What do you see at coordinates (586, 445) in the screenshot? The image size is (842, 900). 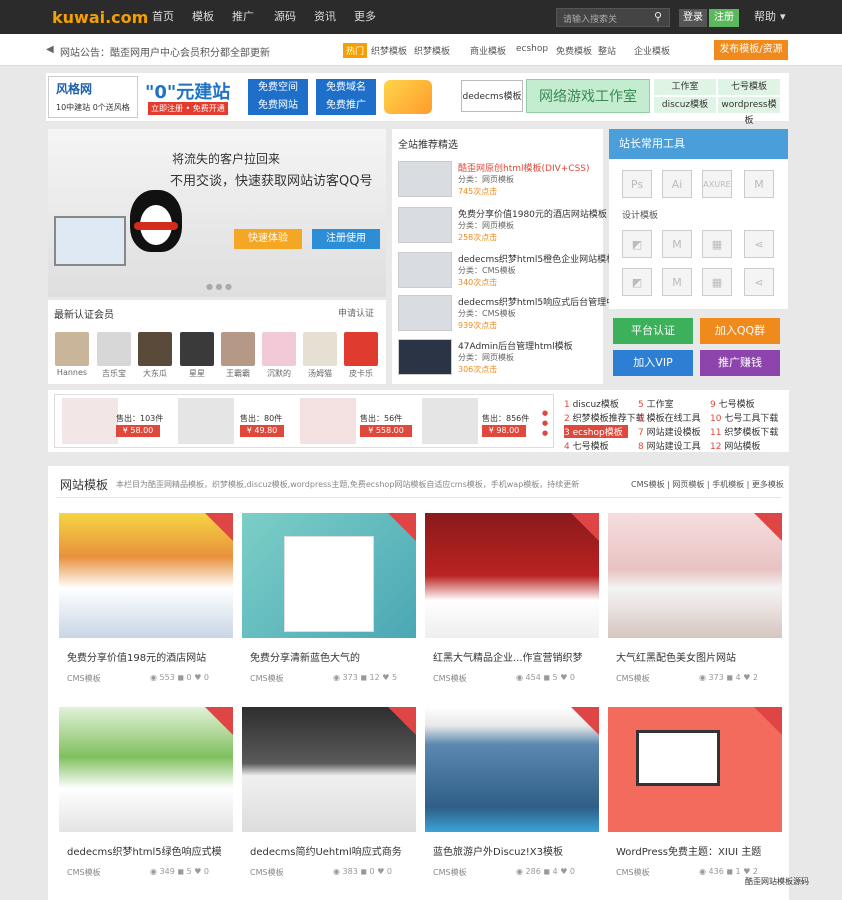 I see `rank-item: 4 七号模板` at bounding box center [586, 445].